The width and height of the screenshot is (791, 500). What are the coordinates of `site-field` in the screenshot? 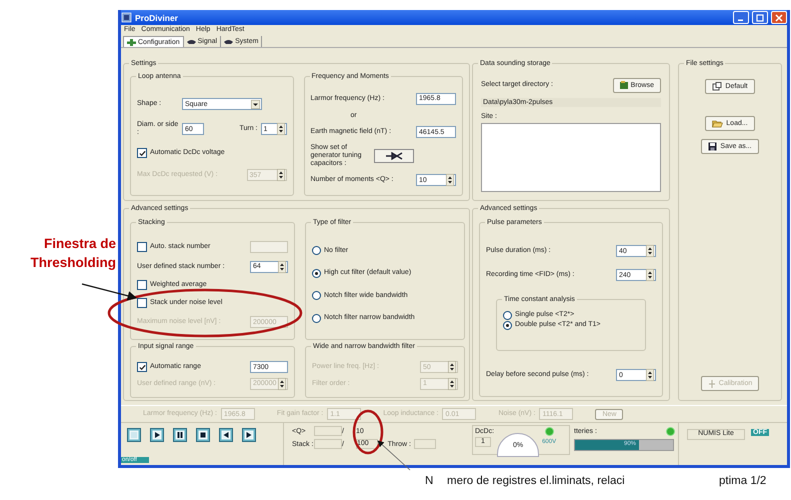 It's located at (571, 157).